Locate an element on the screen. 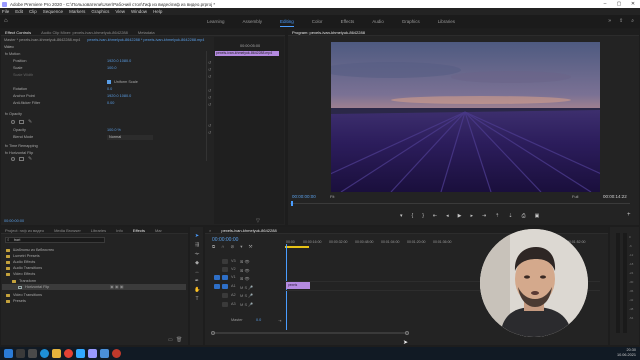 Image resolution: width=640 pixels, height=360 pixels. menu-clip: Clip is located at coordinates (33, 11).